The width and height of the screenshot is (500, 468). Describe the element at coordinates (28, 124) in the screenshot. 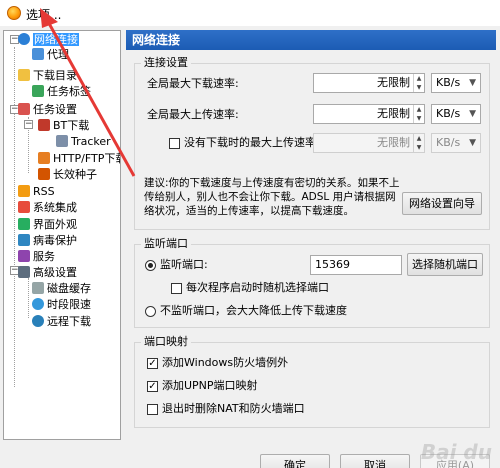

I see `tree-expander: −` at that location.